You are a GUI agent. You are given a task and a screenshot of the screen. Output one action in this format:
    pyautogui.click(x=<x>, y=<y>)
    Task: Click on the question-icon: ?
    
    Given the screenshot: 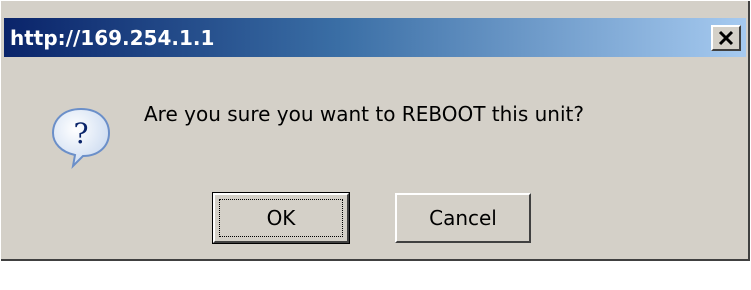 What is the action you would take?
    pyautogui.click(x=81, y=138)
    